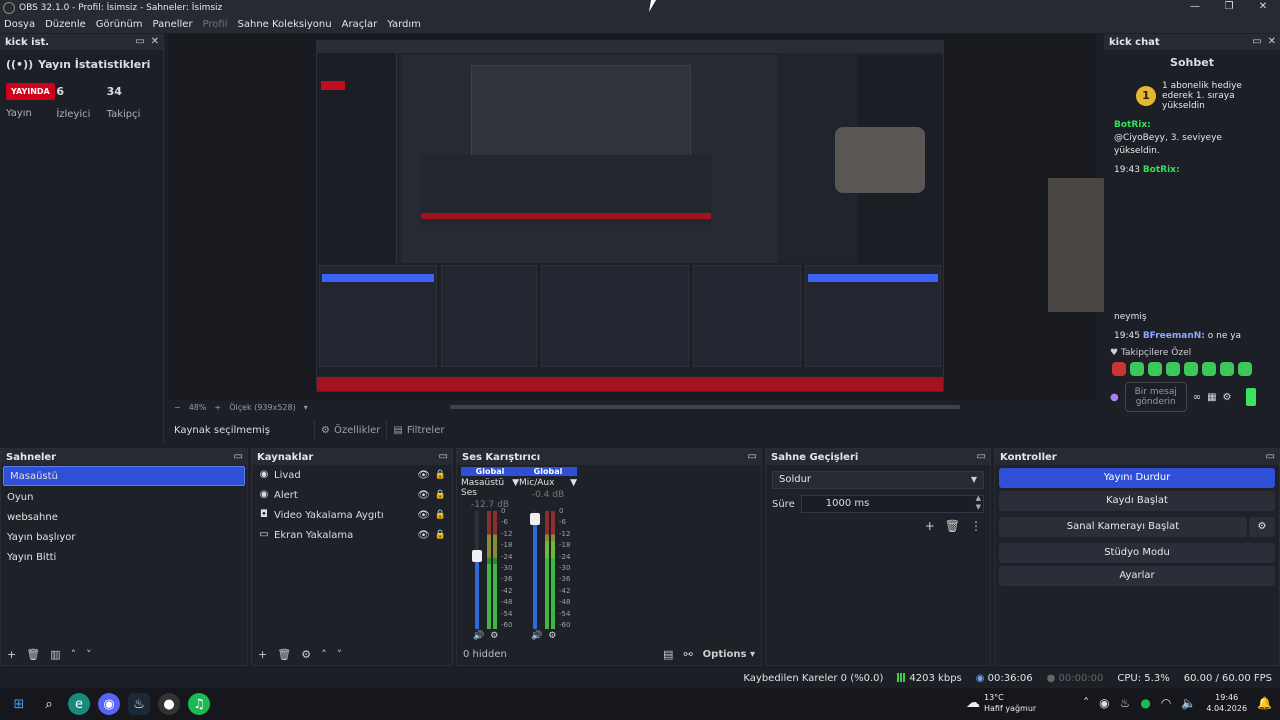 The height and width of the screenshot is (720, 1280). I want to click on more-icon: ⋮, so click(976, 526).